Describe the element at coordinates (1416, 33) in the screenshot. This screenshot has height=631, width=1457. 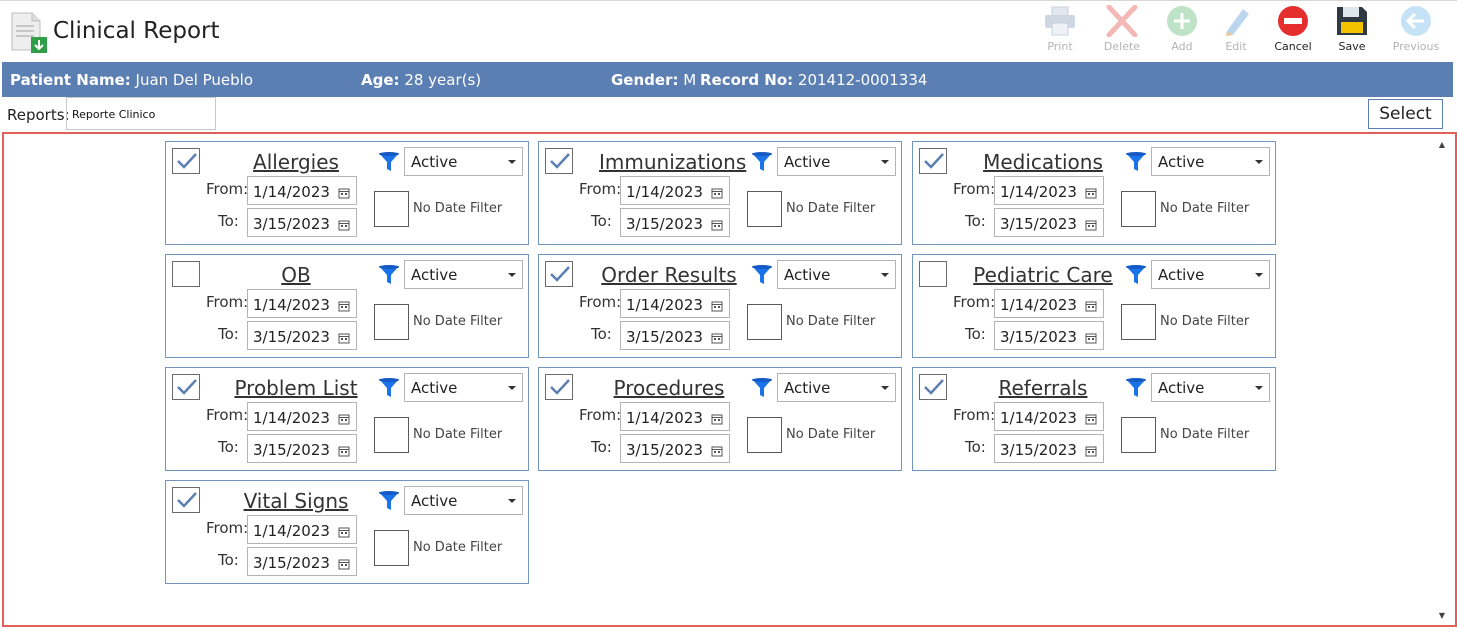
I see `previous-button: Previous` at that location.